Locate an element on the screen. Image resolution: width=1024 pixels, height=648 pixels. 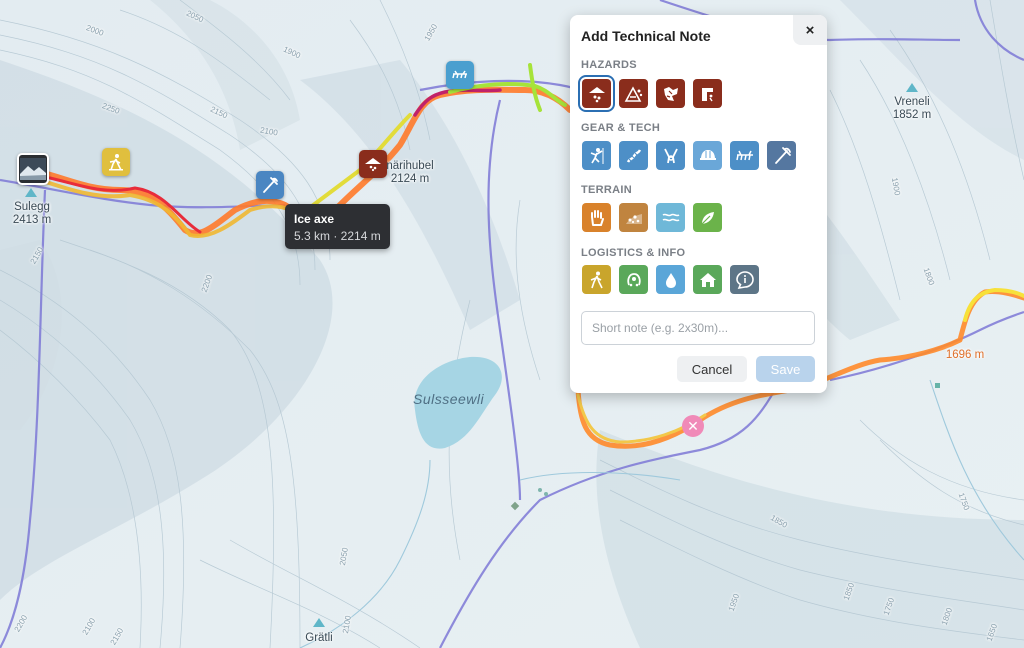
hiker-button is located at coordinates (596, 279).